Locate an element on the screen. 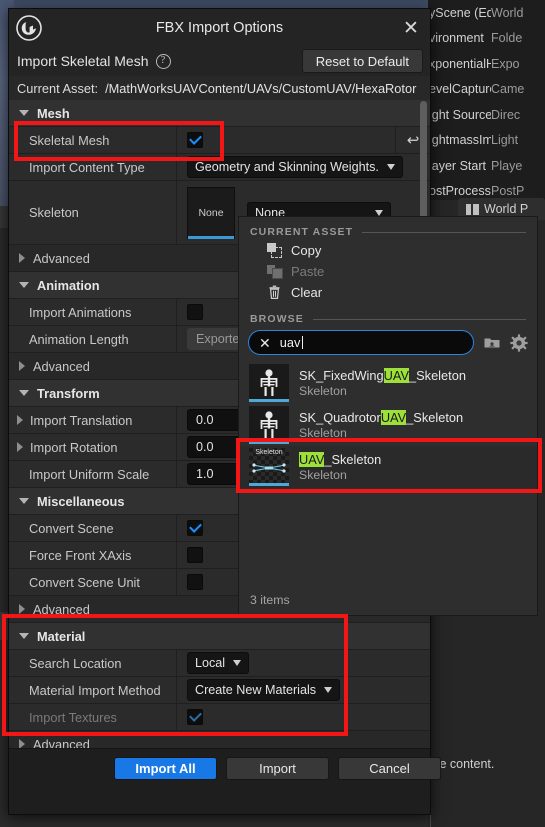  outliner-row-type: Playe is located at coordinates (507, 165).